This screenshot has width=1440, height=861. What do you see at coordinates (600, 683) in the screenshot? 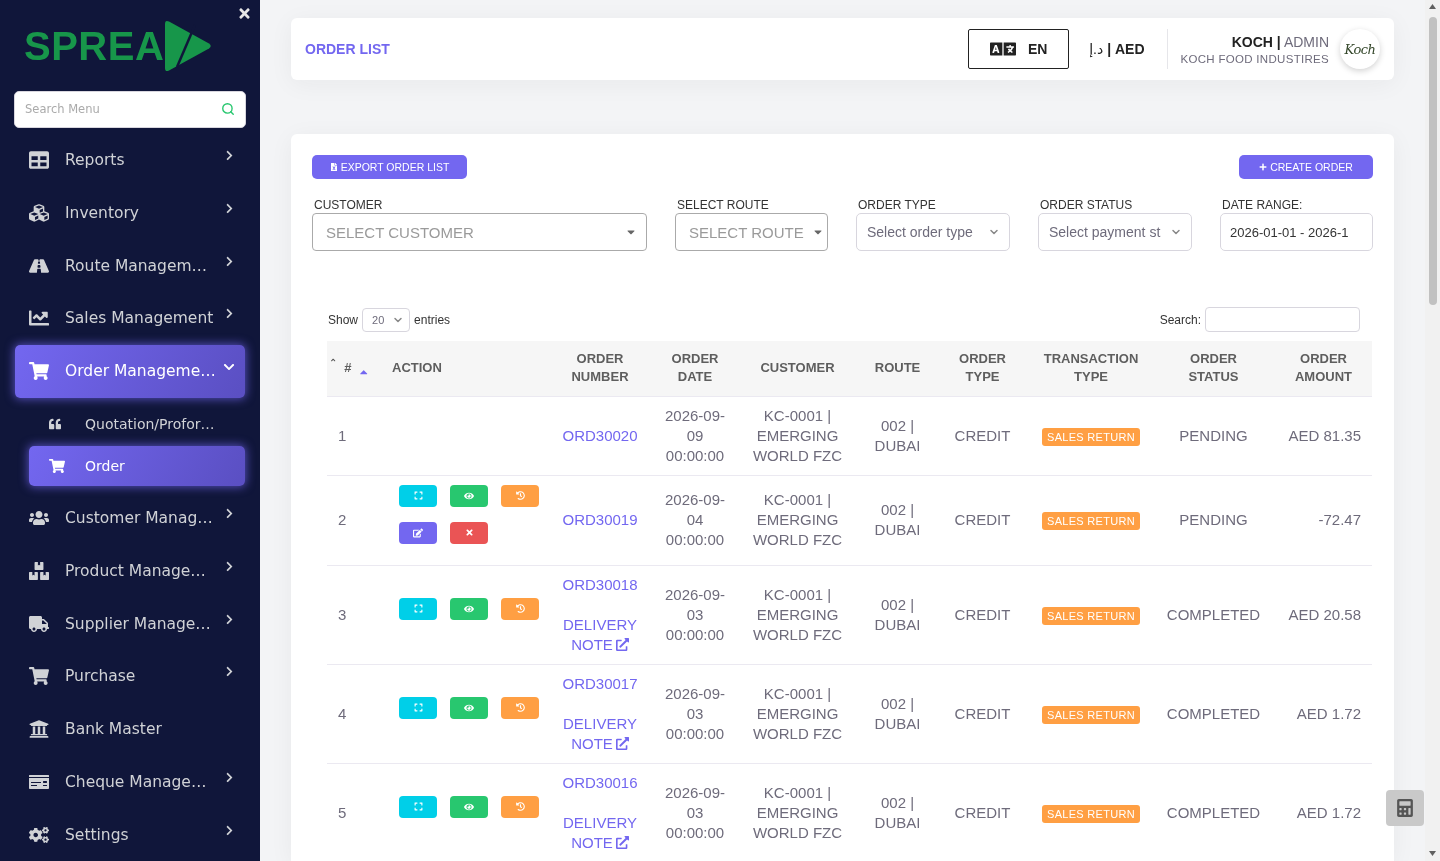
I see `order-number-link: ORD30017` at bounding box center [600, 683].